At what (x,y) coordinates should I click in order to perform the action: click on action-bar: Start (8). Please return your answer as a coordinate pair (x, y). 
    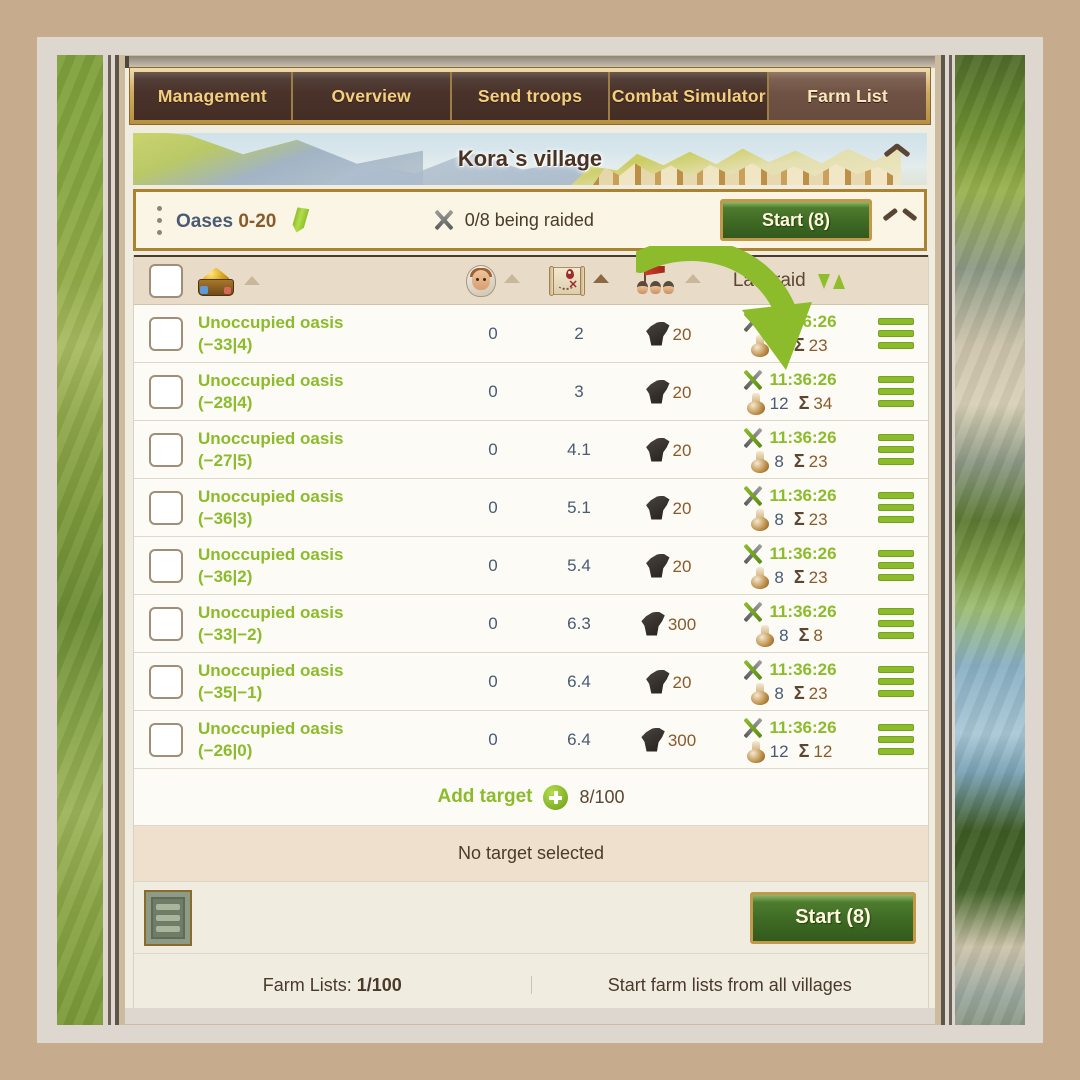
    Looking at the image, I should click on (531, 918).